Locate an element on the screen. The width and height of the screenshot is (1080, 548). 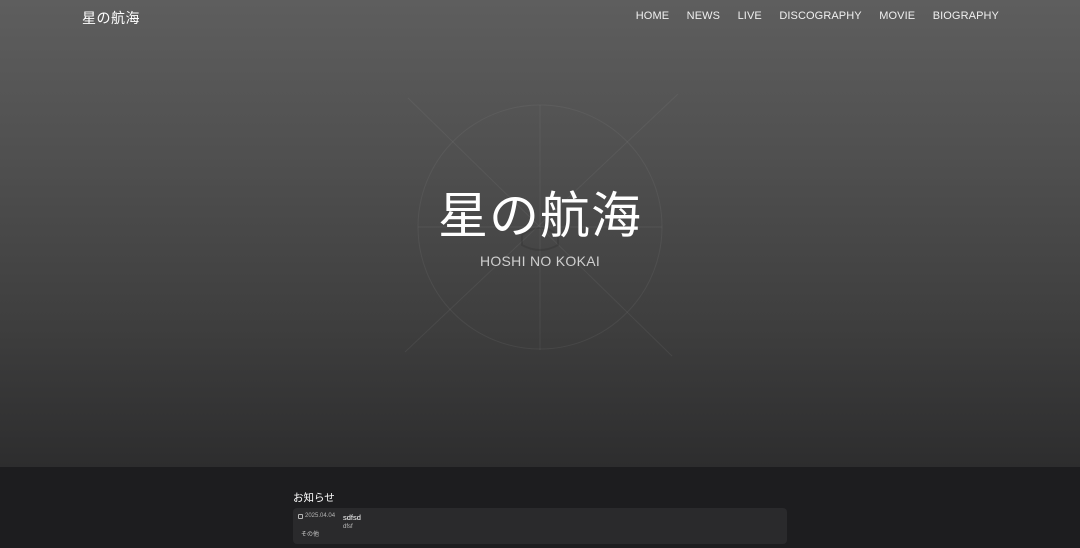
nav-item-discography: DISCOGRAPHY is located at coordinates (820, 16).